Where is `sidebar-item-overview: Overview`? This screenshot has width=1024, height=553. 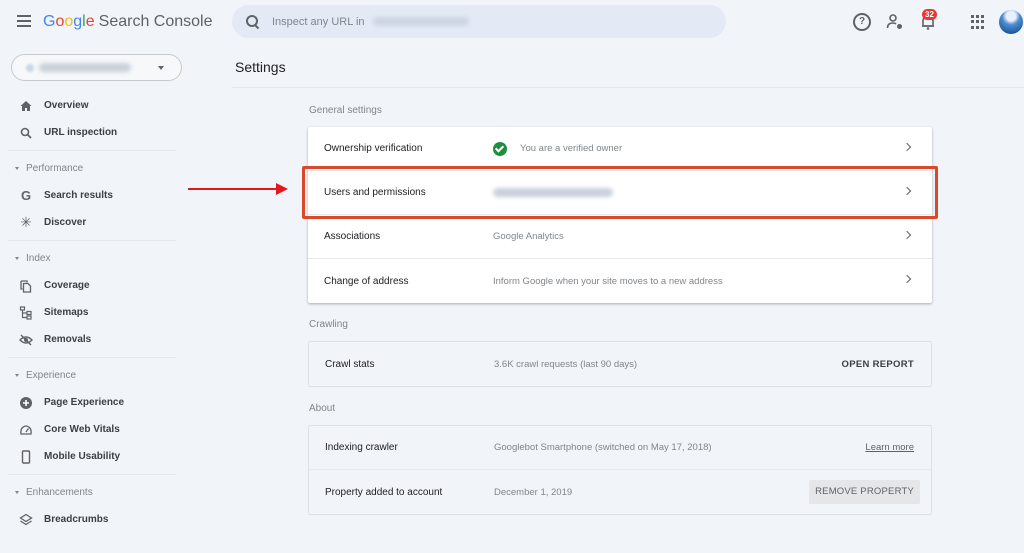 sidebar-item-overview: Overview is located at coordinates (90, 105).